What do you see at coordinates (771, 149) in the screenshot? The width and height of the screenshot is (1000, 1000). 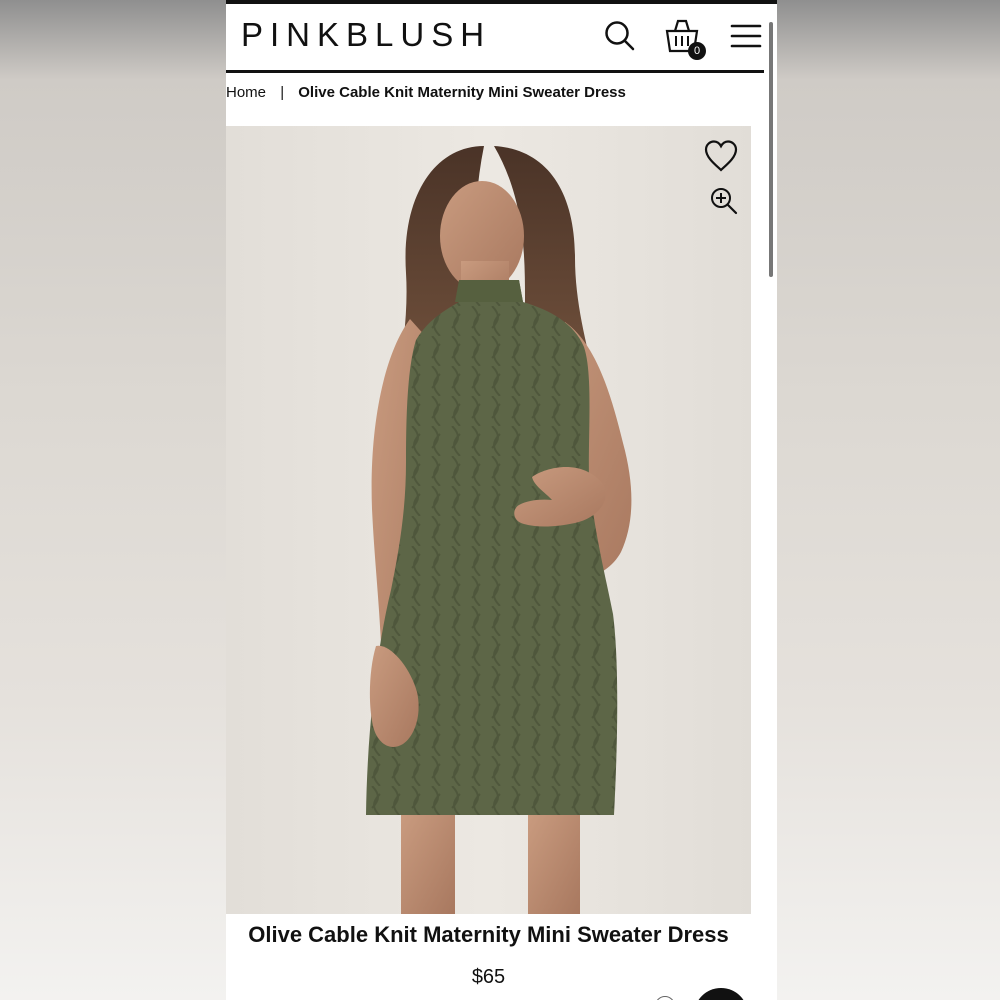 I see `scrollbar` at bounding box center [771, 149].